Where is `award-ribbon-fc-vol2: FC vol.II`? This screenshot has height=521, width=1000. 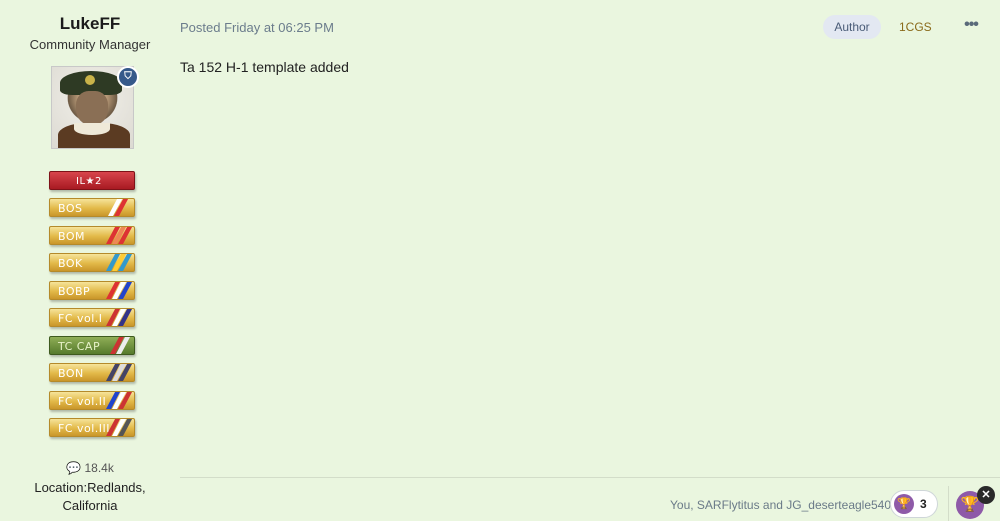 award-ribbon-fc-vol2: FC vol.II is located at coordinates (92, 400).